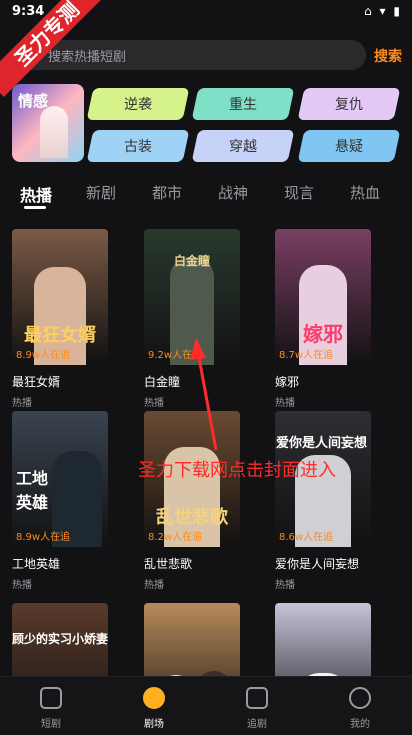 The image size is (412, 735). I want to click on hero-label: 情感, so click(33, 101).